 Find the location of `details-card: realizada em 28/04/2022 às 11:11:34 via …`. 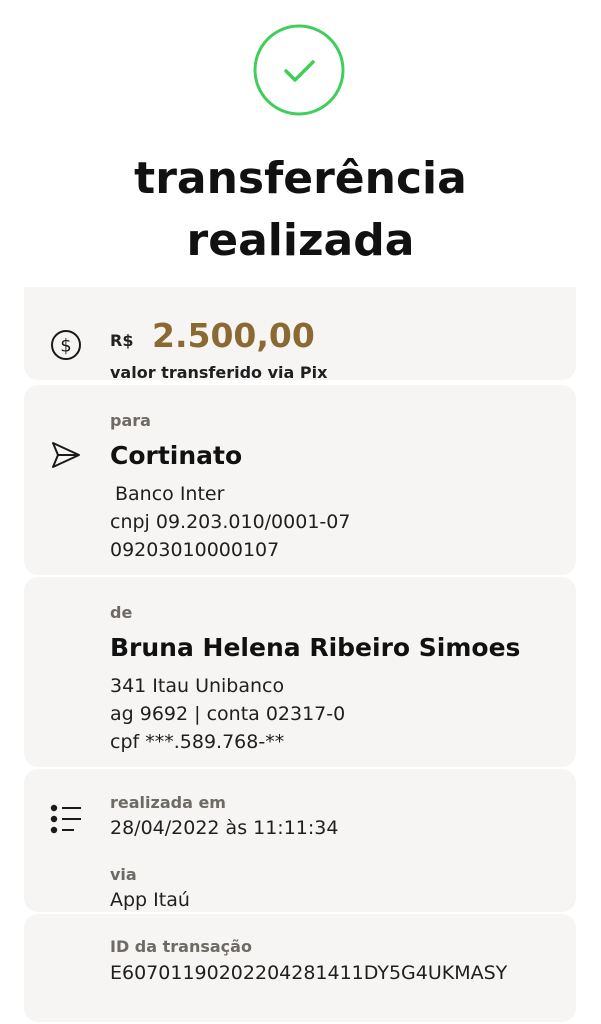

details-card: realizada em 28/04/2022 às 11:11:34 via … is located at coordinates (300, 840).